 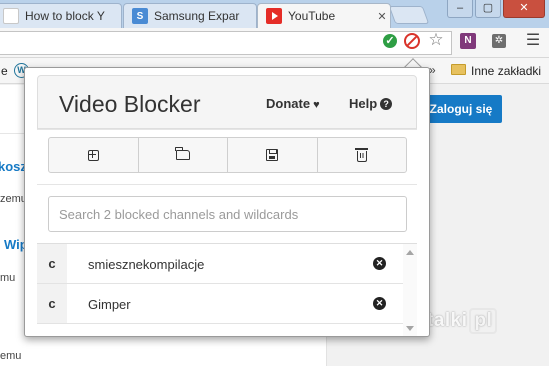 I want to click on window-controls: – ▢ ✕, so click(x=496, y=9).